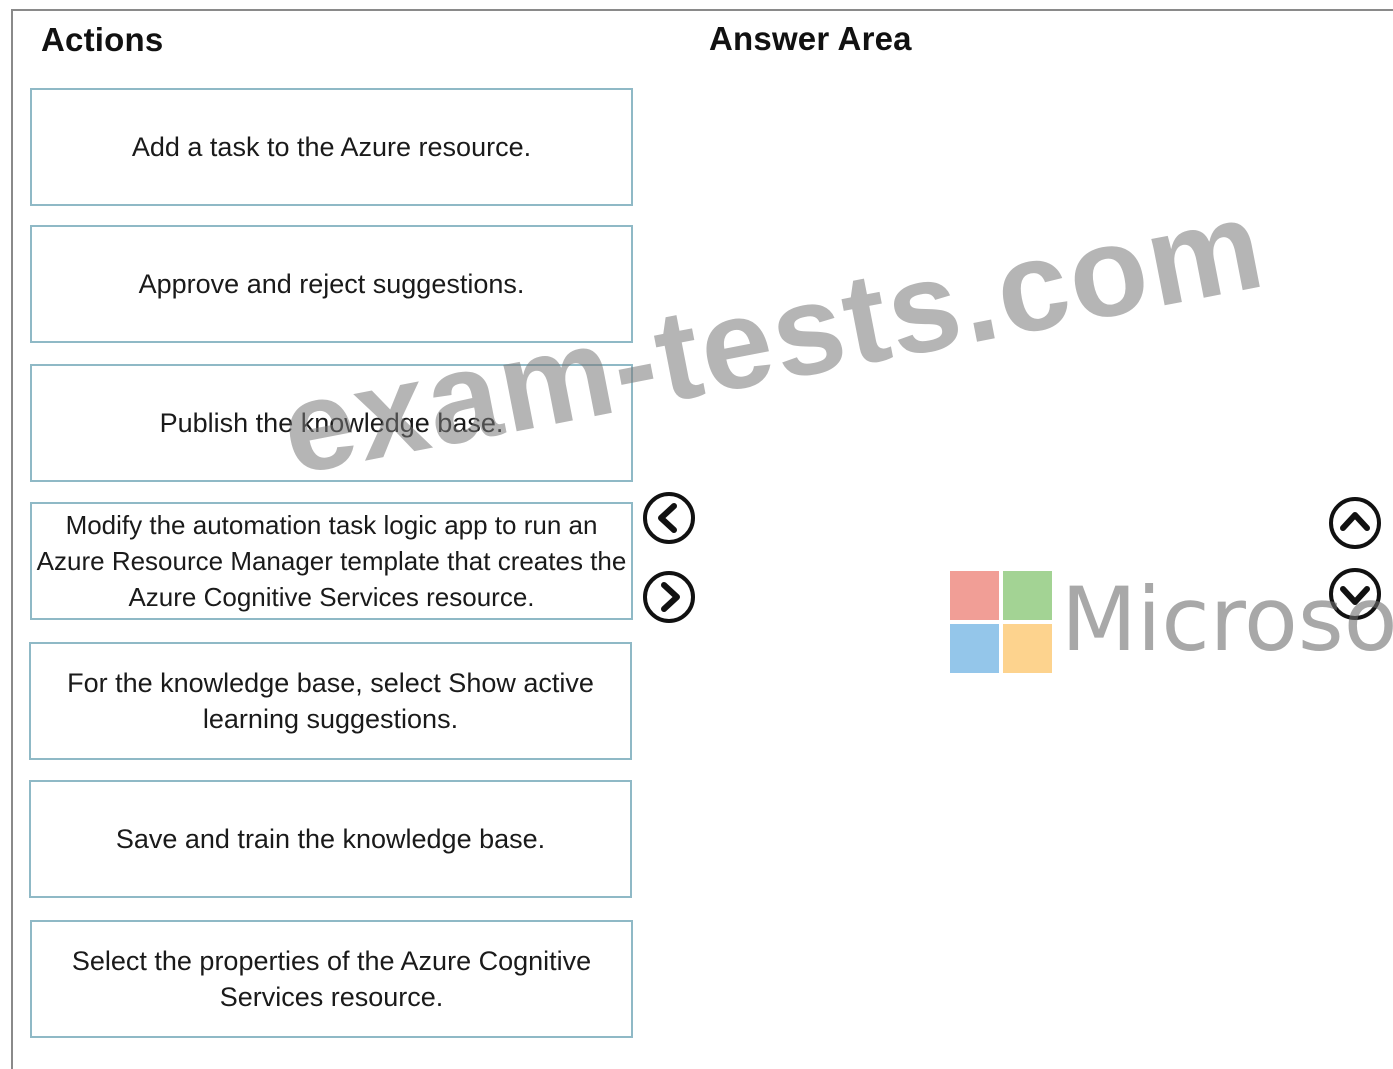 The image size is (1393, 1069). I want to click on chevron-up-icon, so click(1355, 523).